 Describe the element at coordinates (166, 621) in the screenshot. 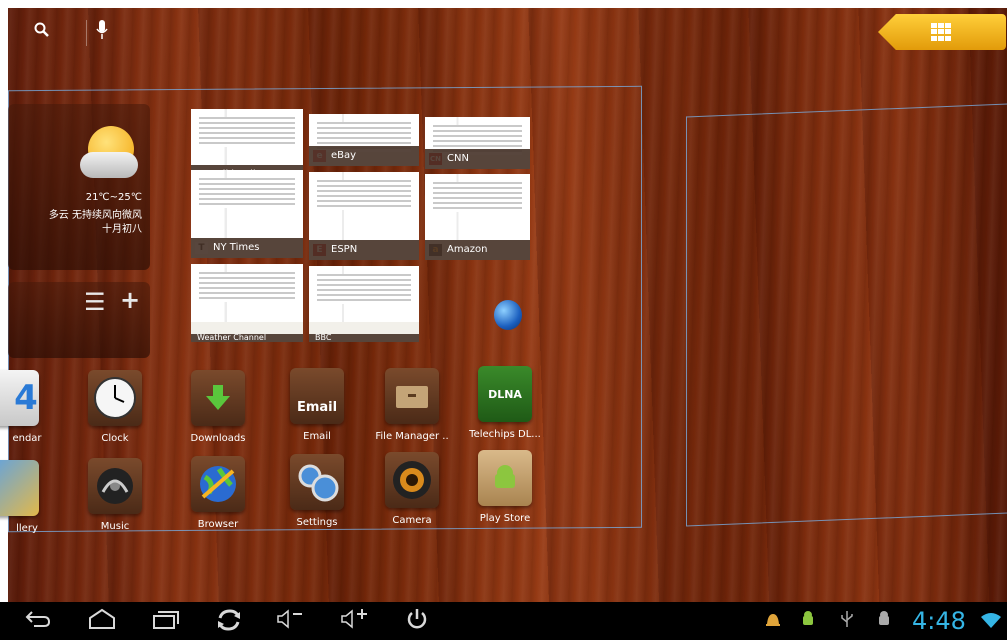

I see `recent-apps-icon` at that location.